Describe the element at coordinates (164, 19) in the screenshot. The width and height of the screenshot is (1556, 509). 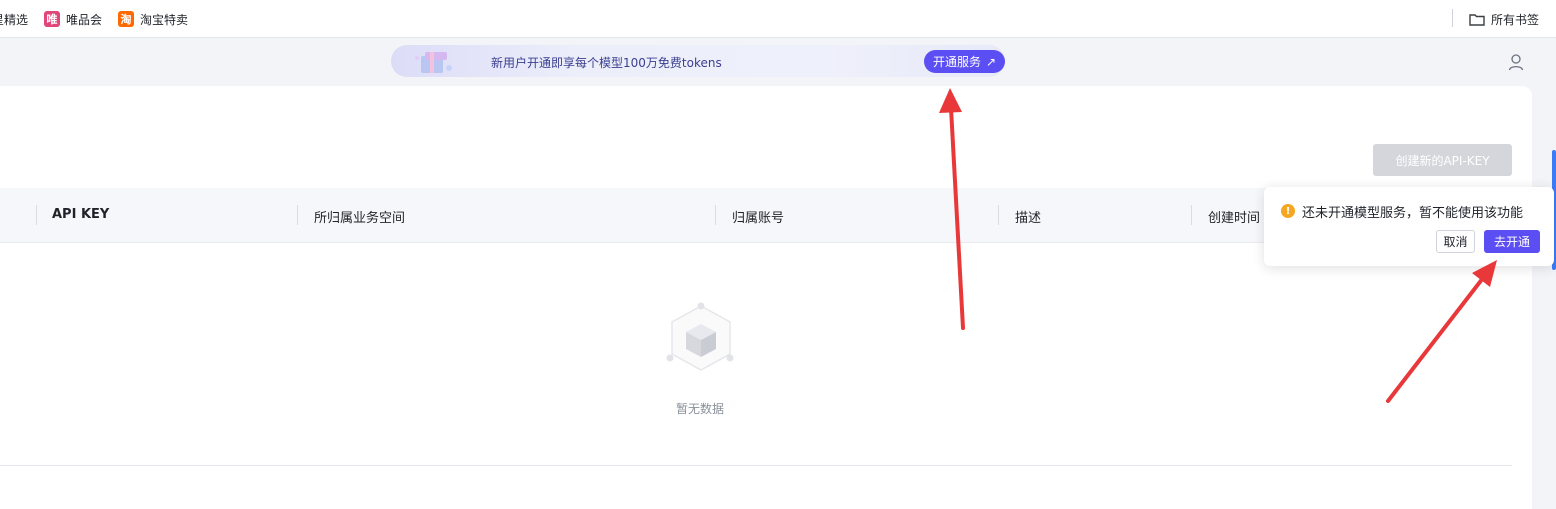
I see `bookmark-label: 淘宝特卖` at that location.